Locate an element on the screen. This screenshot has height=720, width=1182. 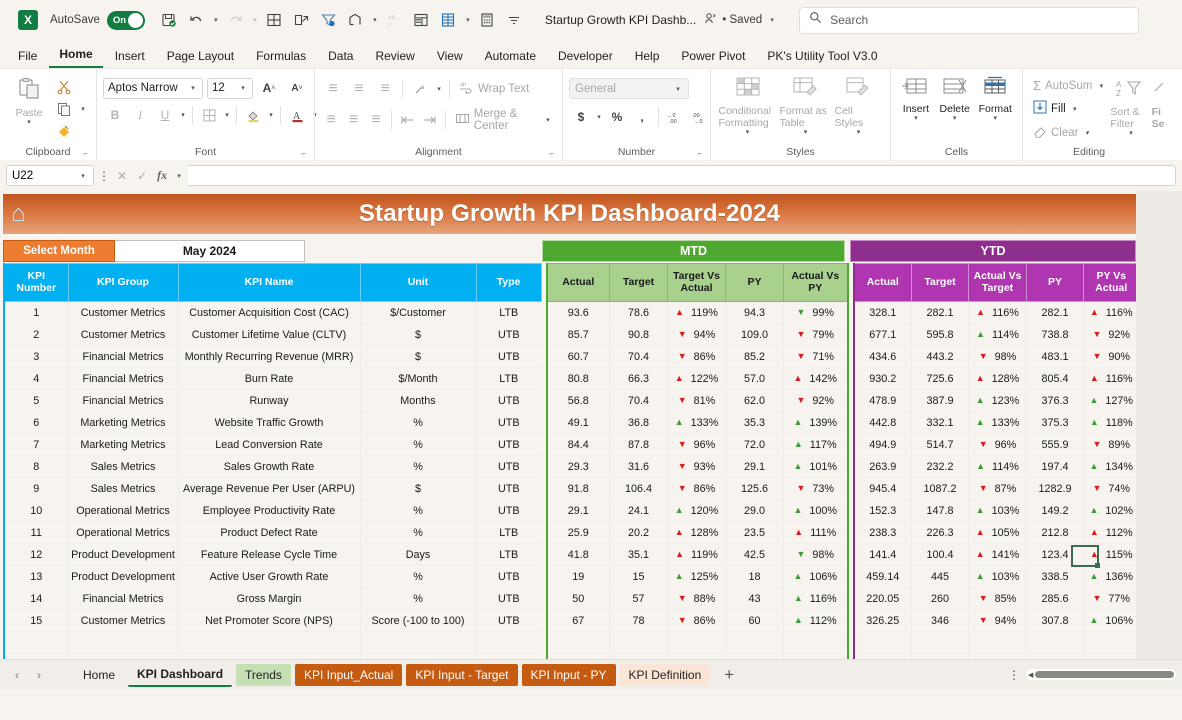
sheet-tab-kpi-input-py: KPI Input - PY is located at coordinates (568, 674).